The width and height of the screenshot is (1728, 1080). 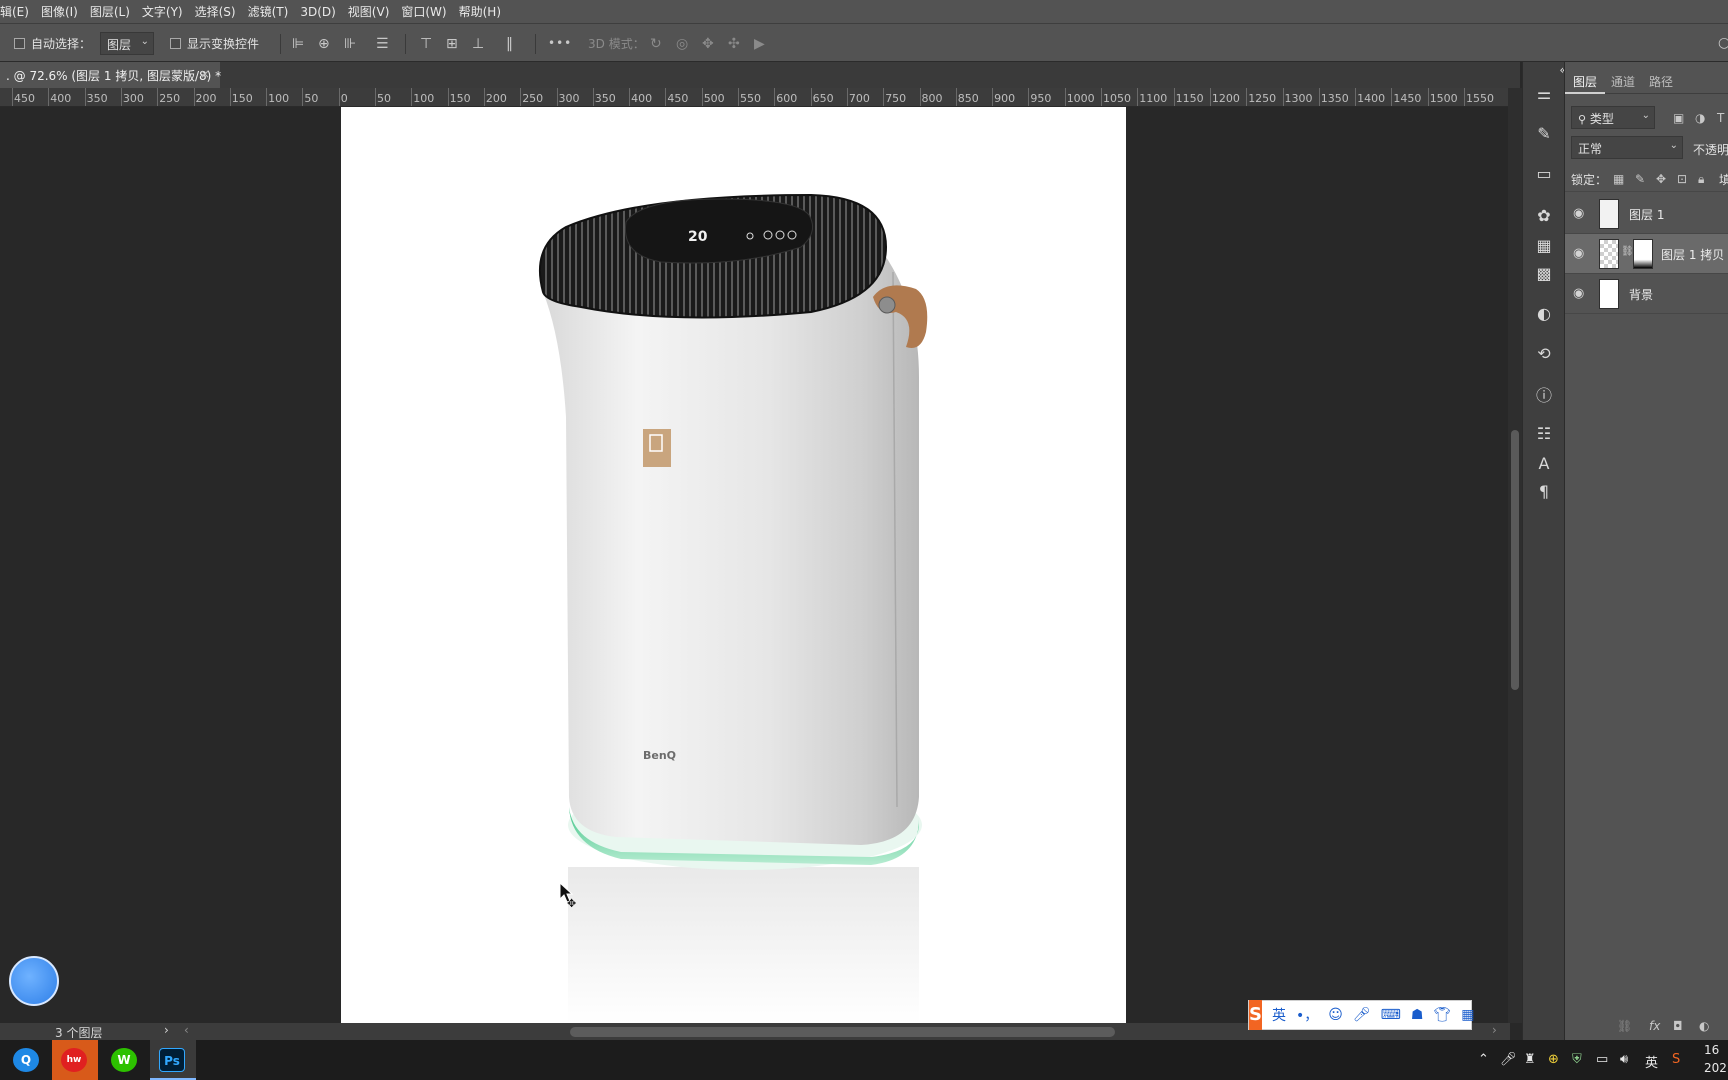 What do you see at coordinates (1544, 246) in the screenshot?
I see `swatches-icon: ▦` at bounding box center [1544, 246].